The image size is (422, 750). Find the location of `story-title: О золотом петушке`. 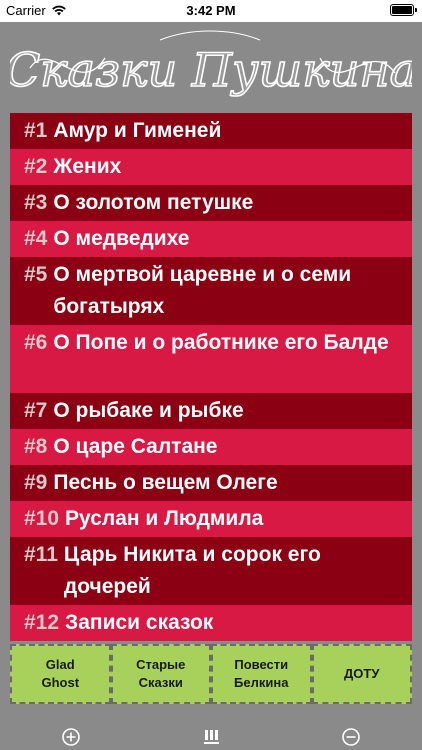

story-title: О золотом петушке is located at coordinates (153, 202).